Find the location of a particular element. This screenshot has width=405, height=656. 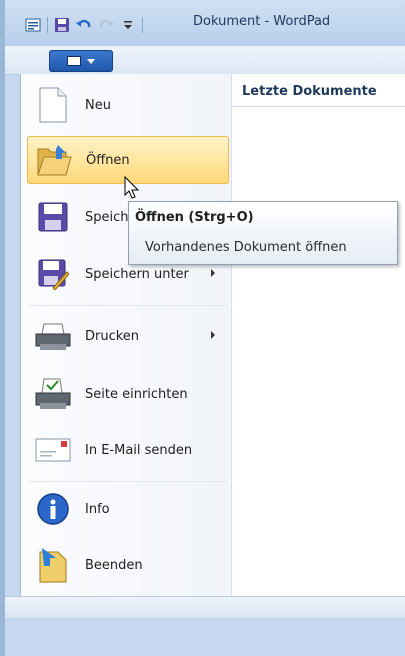

menu-item-label: Info is located at coordinates (97, 509).